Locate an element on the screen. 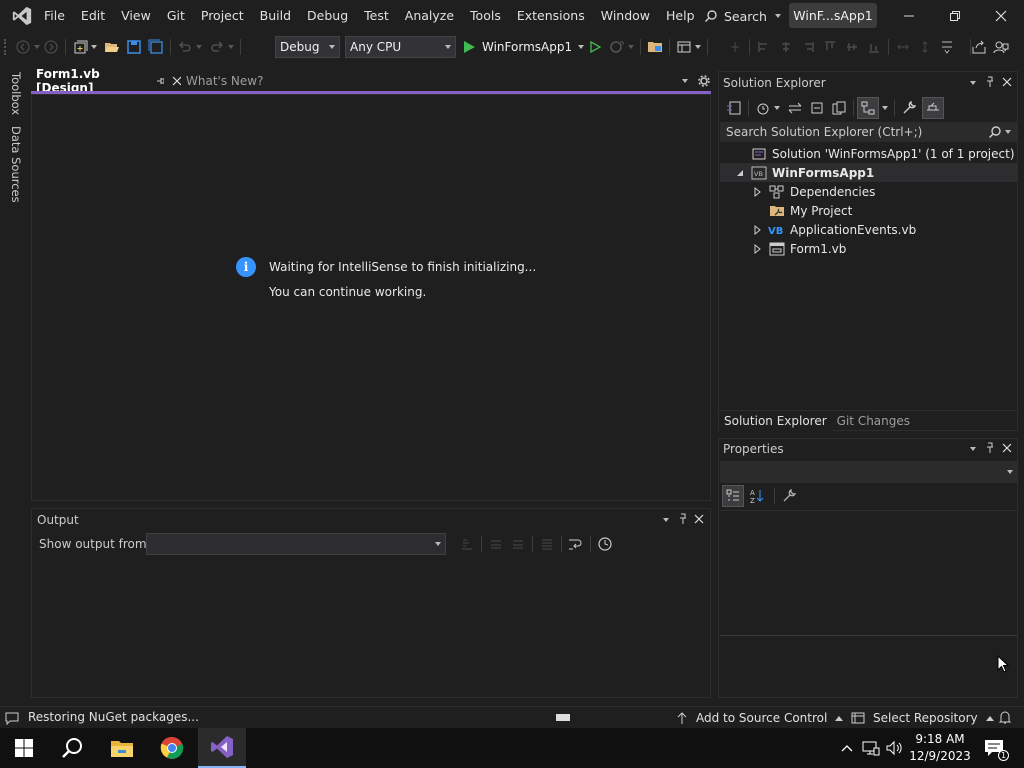 Image resolution: width=1024 pixels, height=768 pixels. close-window-button is located at coordinates (1001, 16).